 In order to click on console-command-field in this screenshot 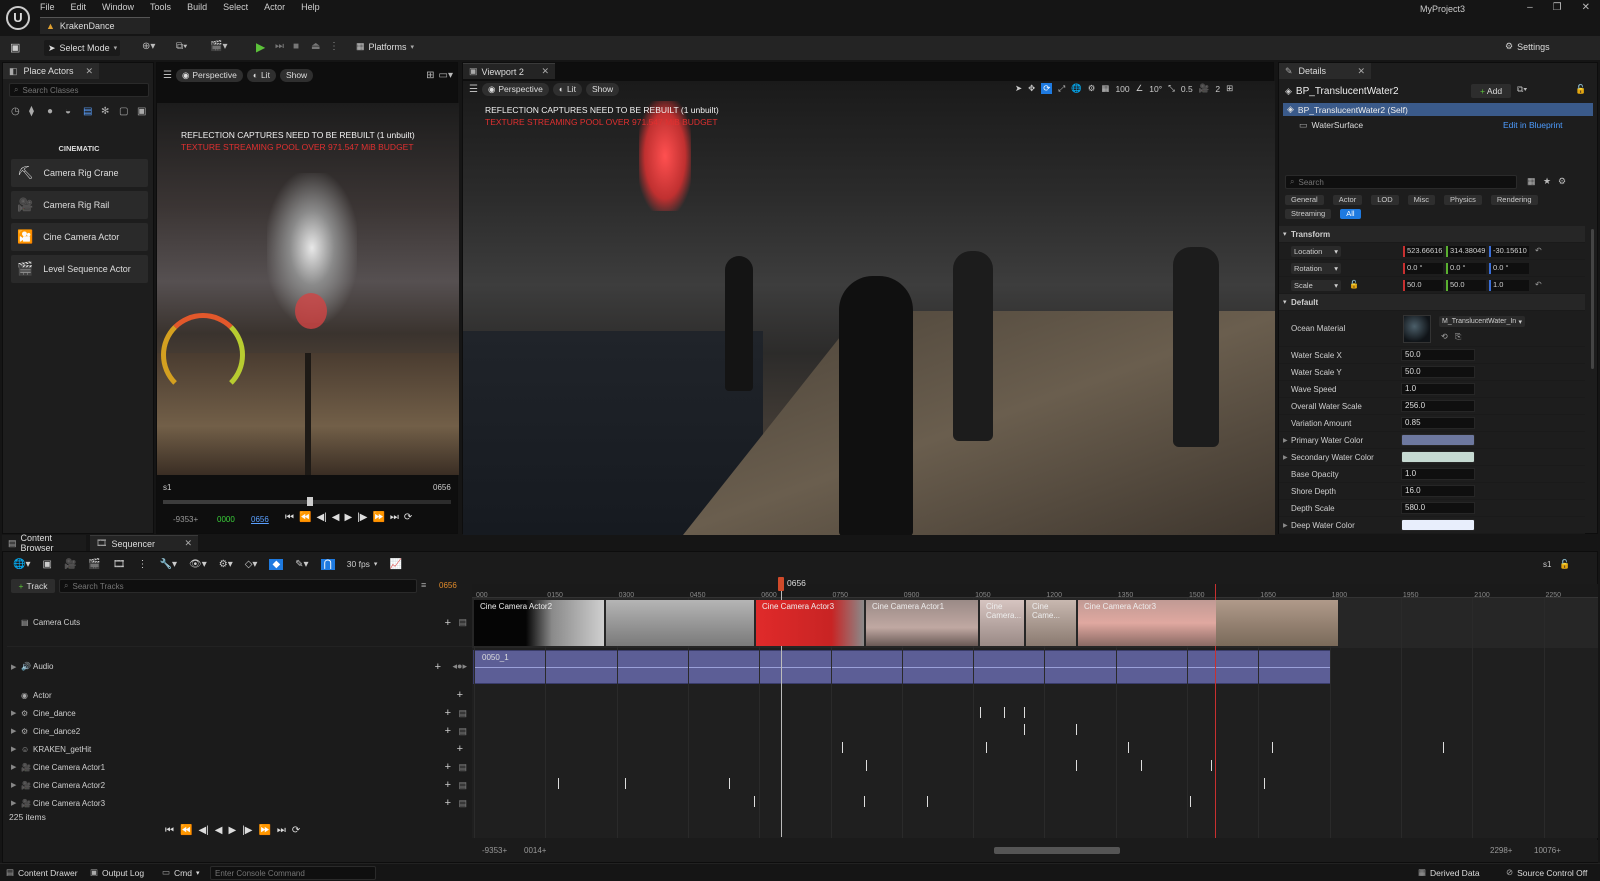, I will do `click(293, 873)`.